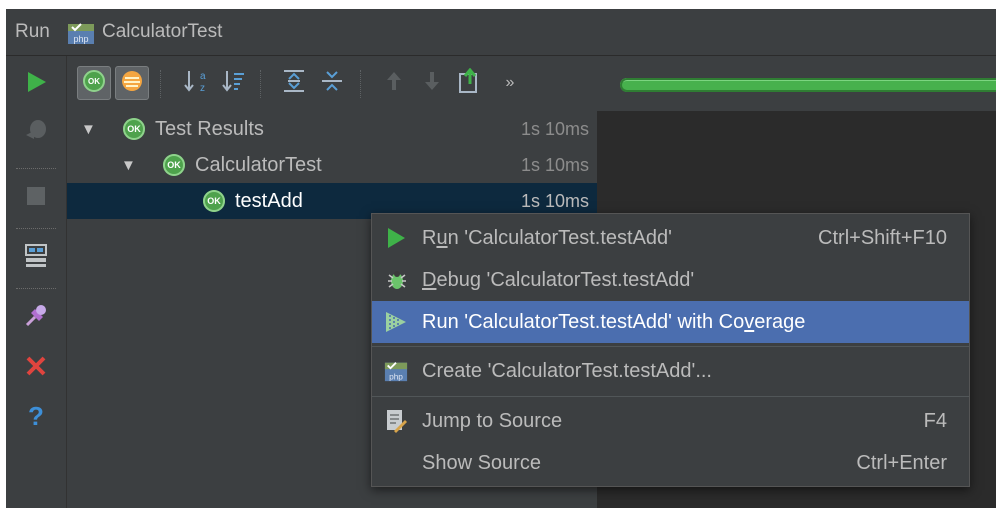 The width and height of the screenshot is (996, 508). Describe the element at coordinates (396, 280) in the screenshot. I see `debug-icon` at that location.